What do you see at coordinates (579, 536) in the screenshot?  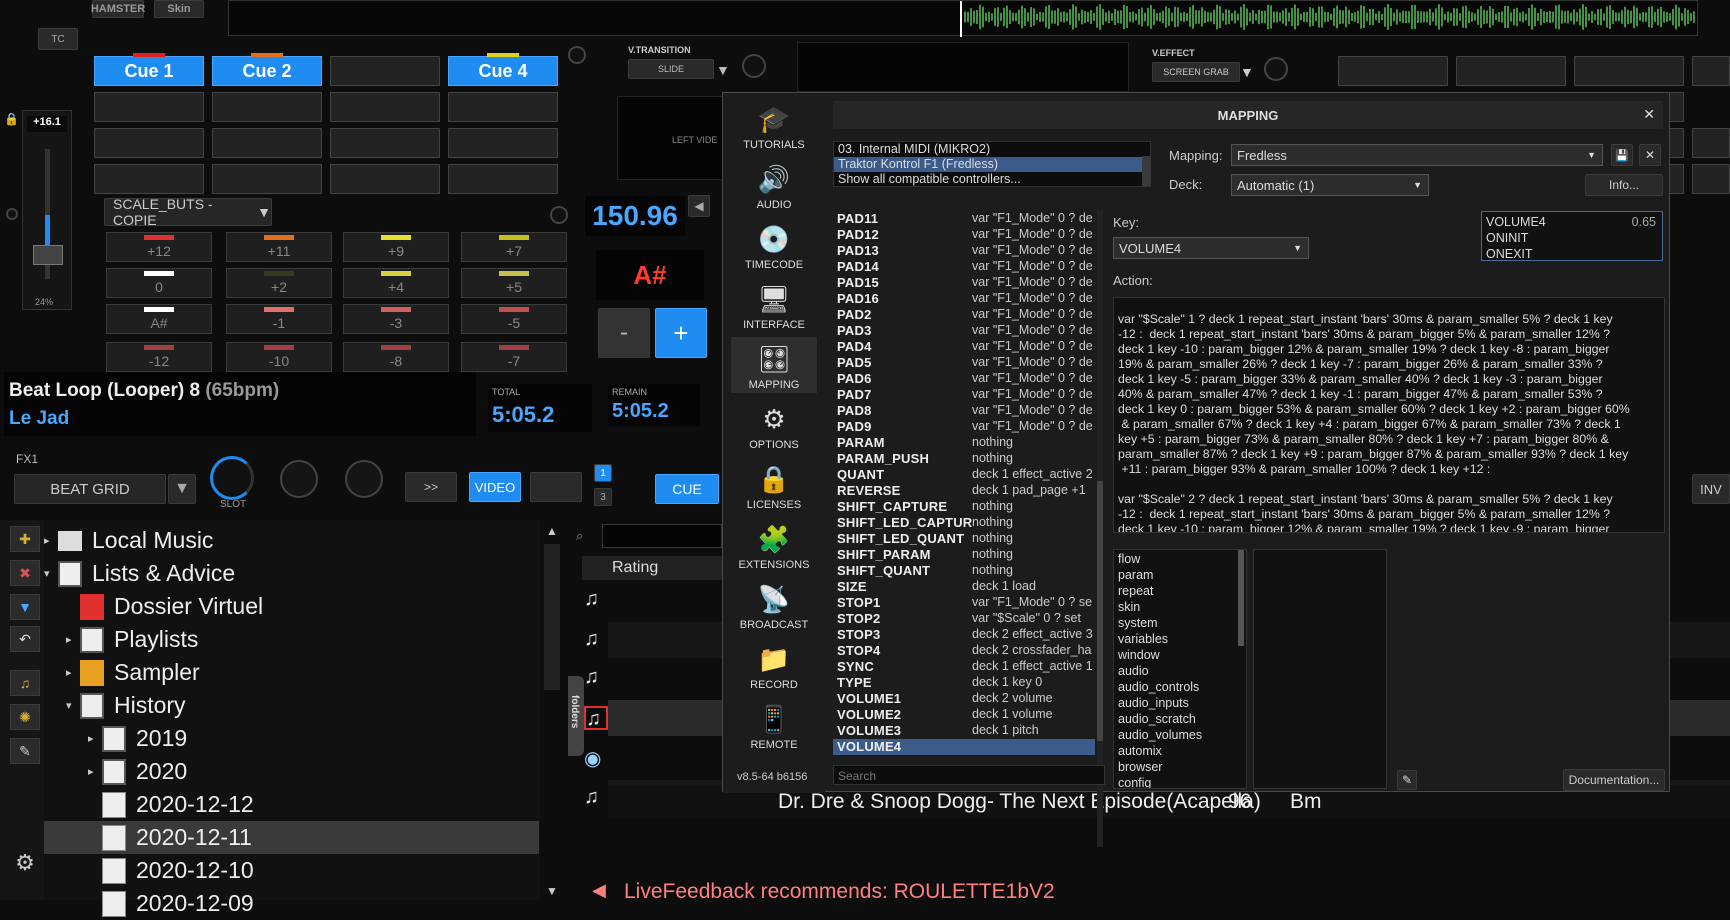 I see `search-icon: ⌕` at bounding box center [579, 536].